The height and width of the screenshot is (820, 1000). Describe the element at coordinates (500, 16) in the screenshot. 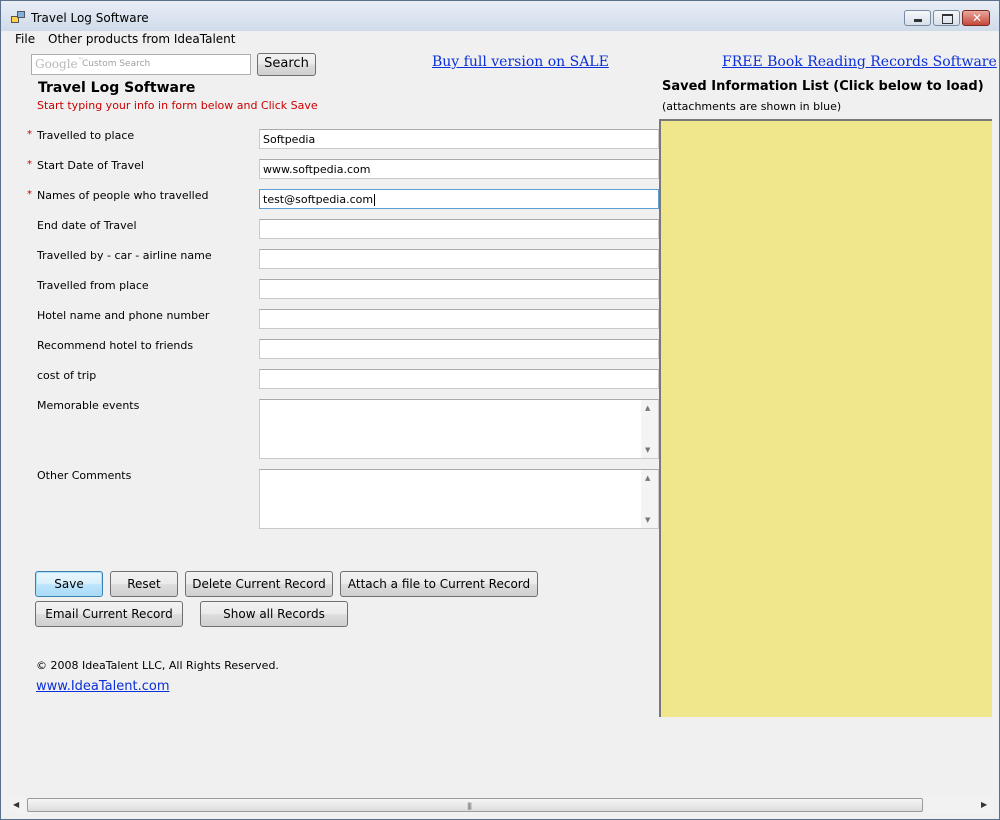

I see `title-bar: Travel Log Software ✕` at that location.